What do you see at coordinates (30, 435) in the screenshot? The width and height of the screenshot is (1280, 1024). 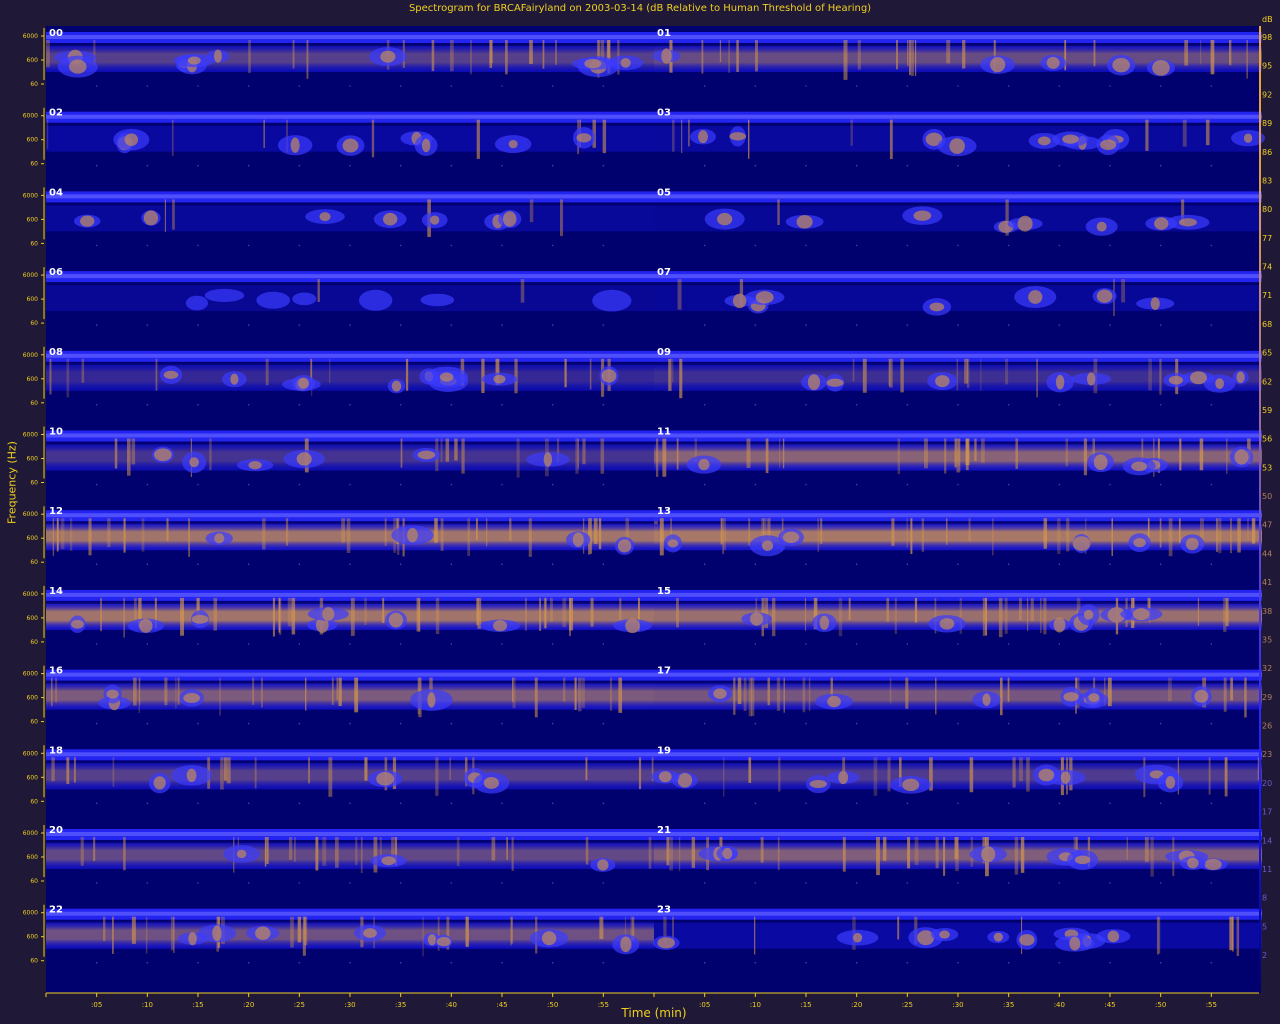 I see `y-tick-label: 6000` at bounding box center [30, 435].